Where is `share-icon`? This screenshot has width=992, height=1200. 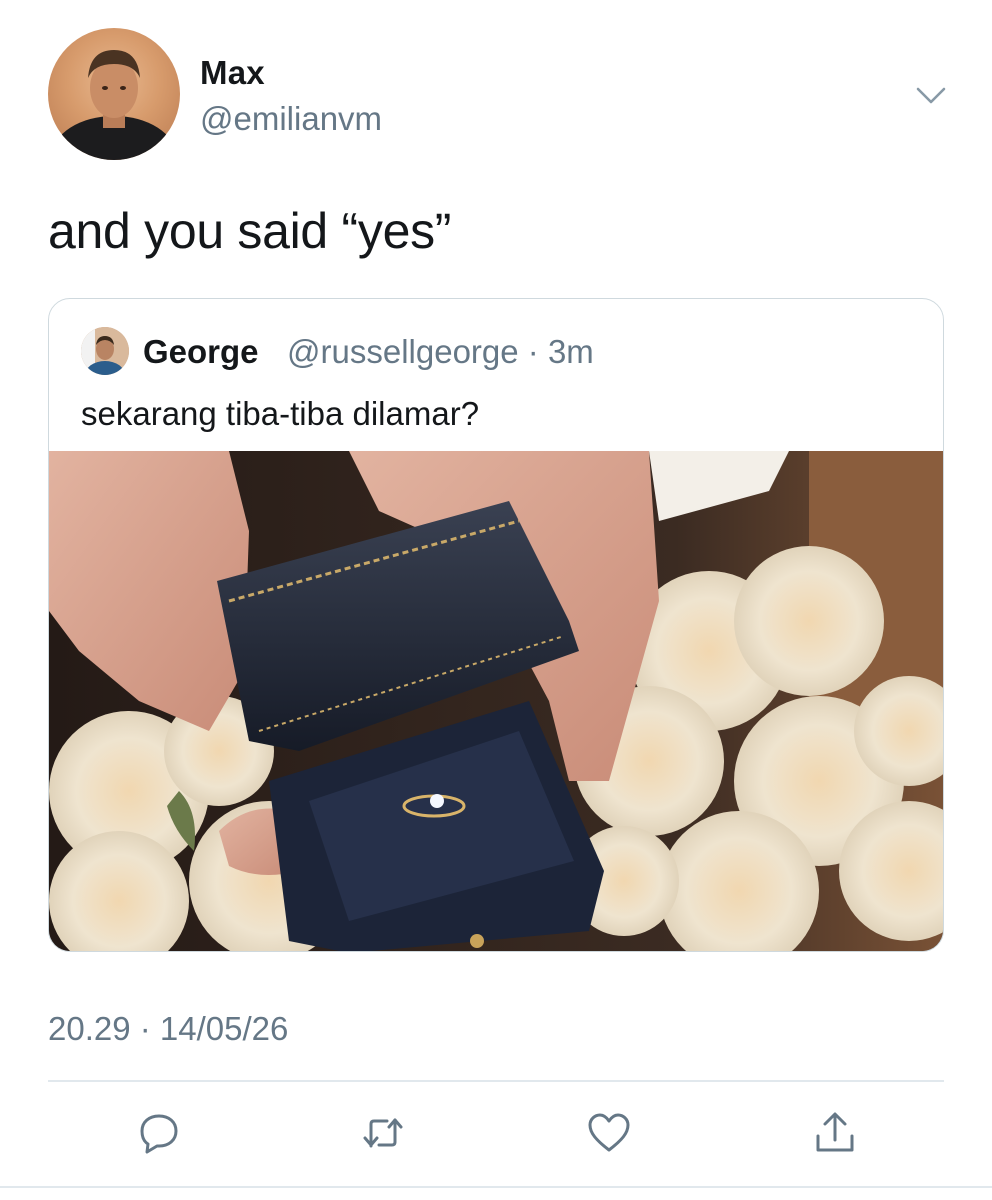
share-icon is located at coordinates (835, 1132).